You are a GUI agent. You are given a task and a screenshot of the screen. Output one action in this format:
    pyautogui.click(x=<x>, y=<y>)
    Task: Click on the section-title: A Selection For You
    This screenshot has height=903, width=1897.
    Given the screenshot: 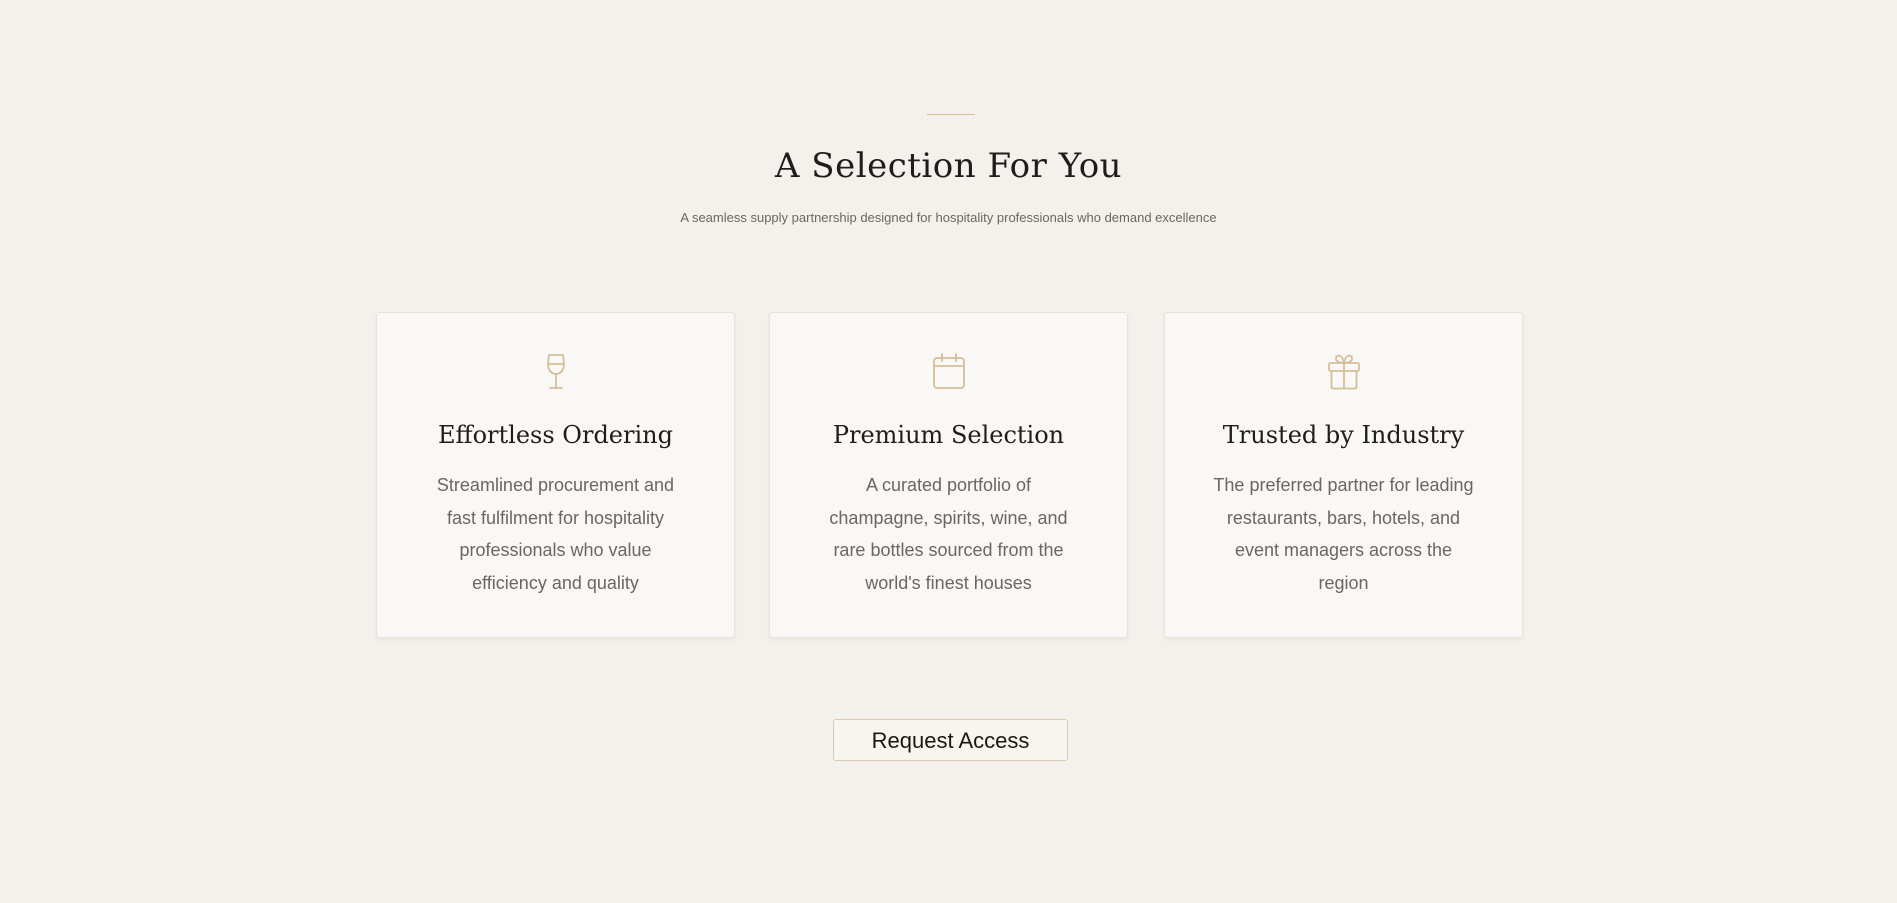 What is the action you would take?
    pyautogui.click(x=948, y=166)
    